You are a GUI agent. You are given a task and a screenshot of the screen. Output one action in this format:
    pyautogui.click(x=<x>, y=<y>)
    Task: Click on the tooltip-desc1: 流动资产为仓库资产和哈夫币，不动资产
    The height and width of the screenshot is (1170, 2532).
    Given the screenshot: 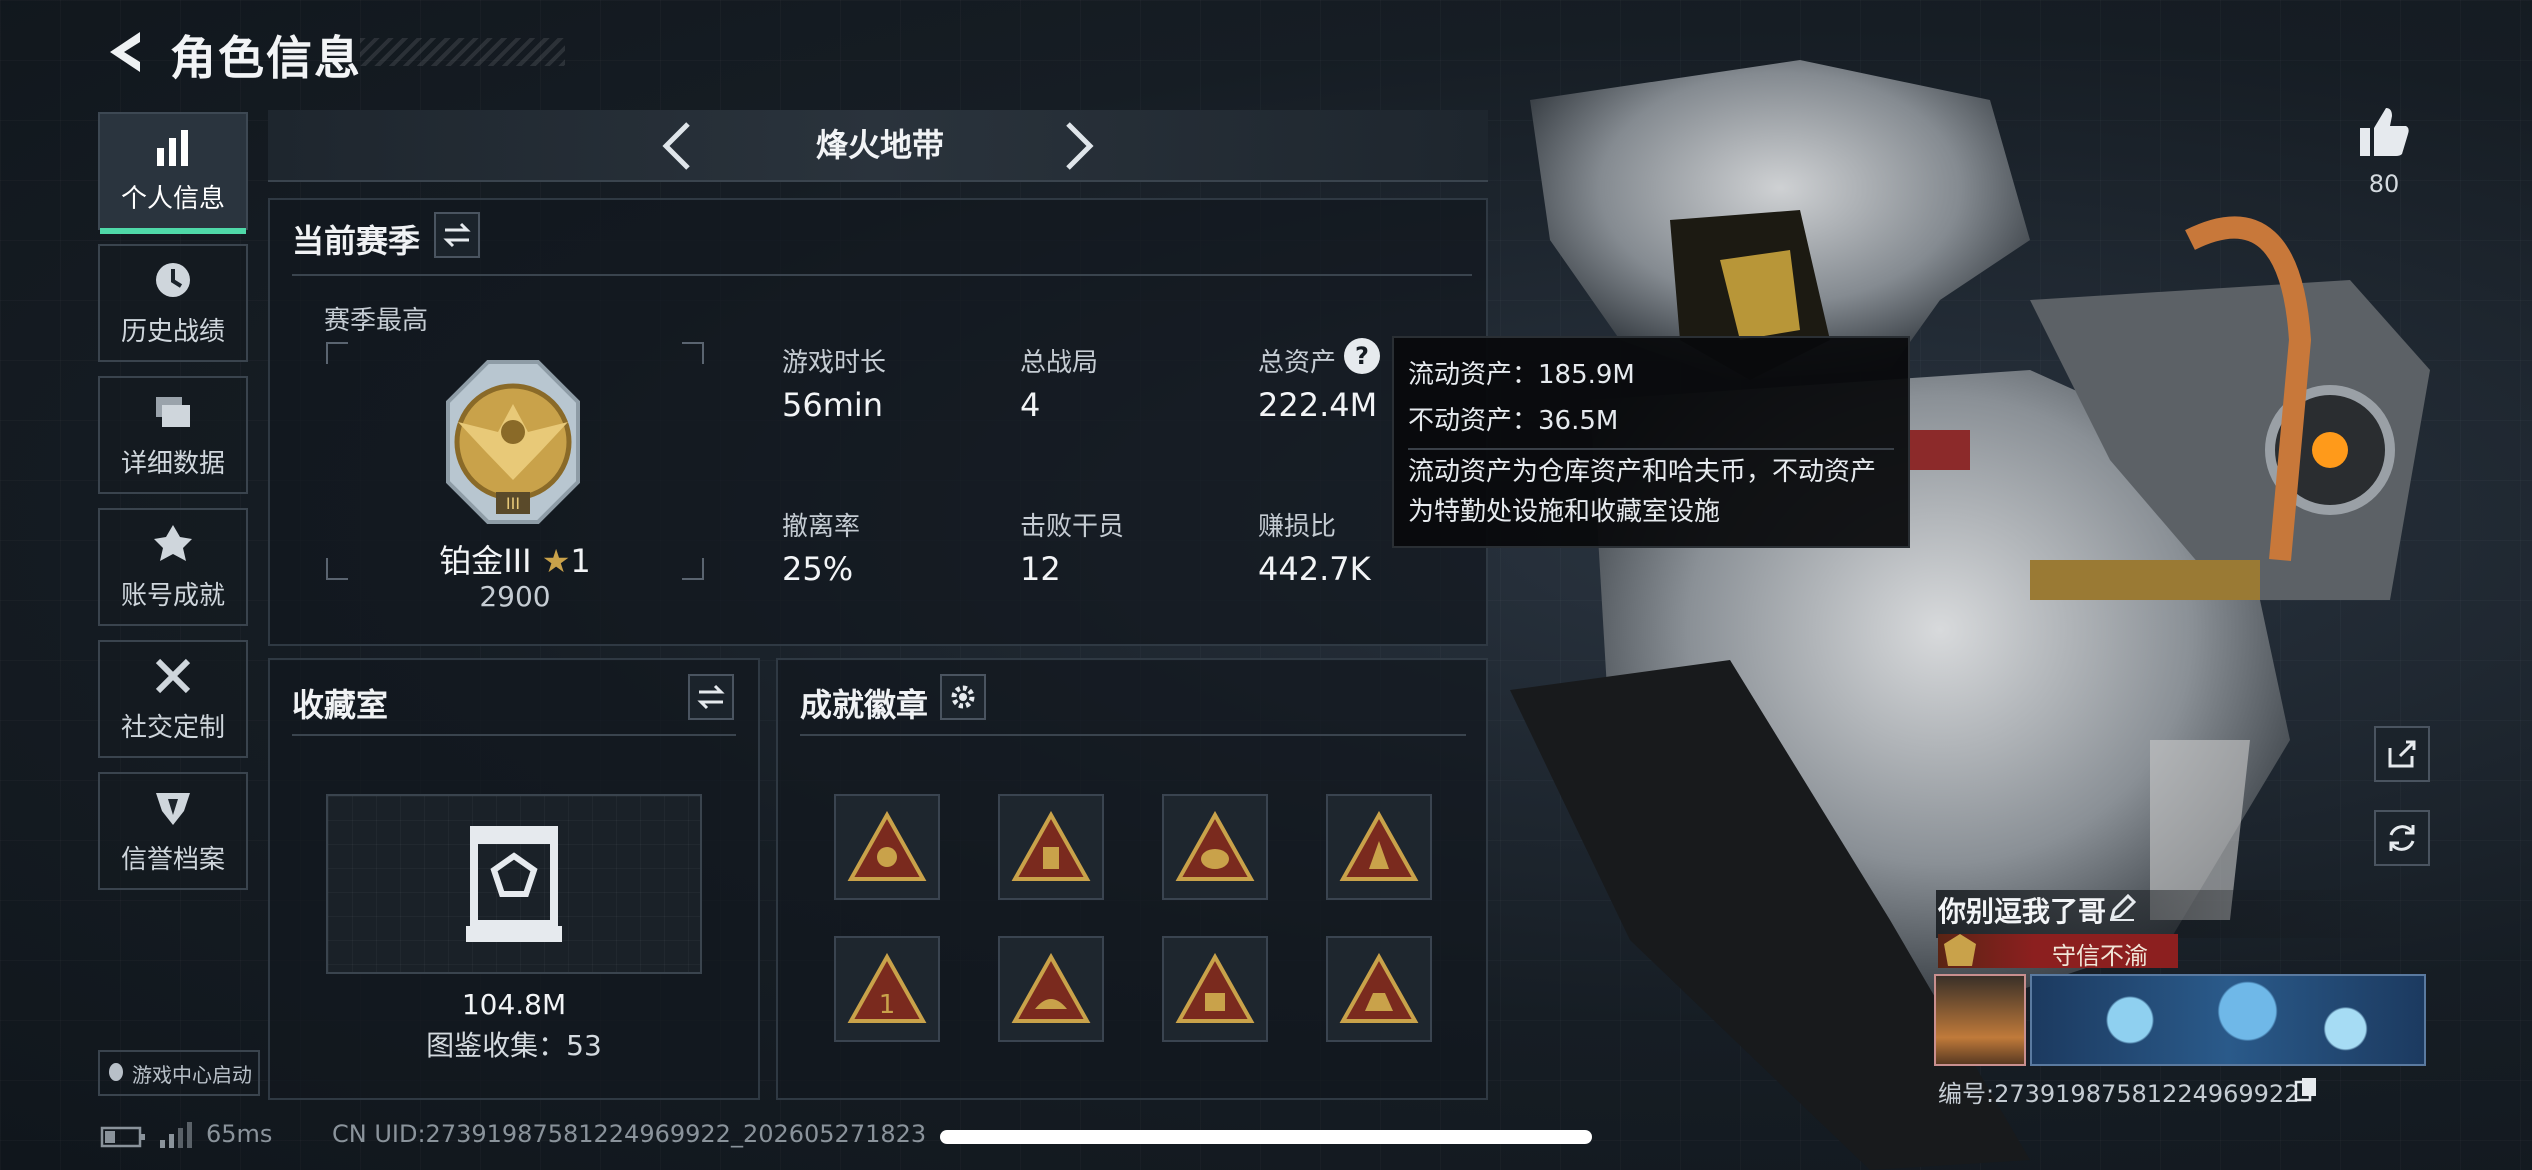 What is the action you would take?
    pyautogui.click(x=1642, y=472)
    